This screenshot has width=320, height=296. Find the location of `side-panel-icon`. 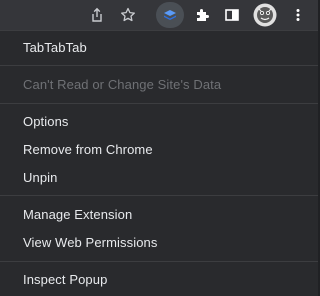

side-panel-icon is located at coordinates (232, 15).